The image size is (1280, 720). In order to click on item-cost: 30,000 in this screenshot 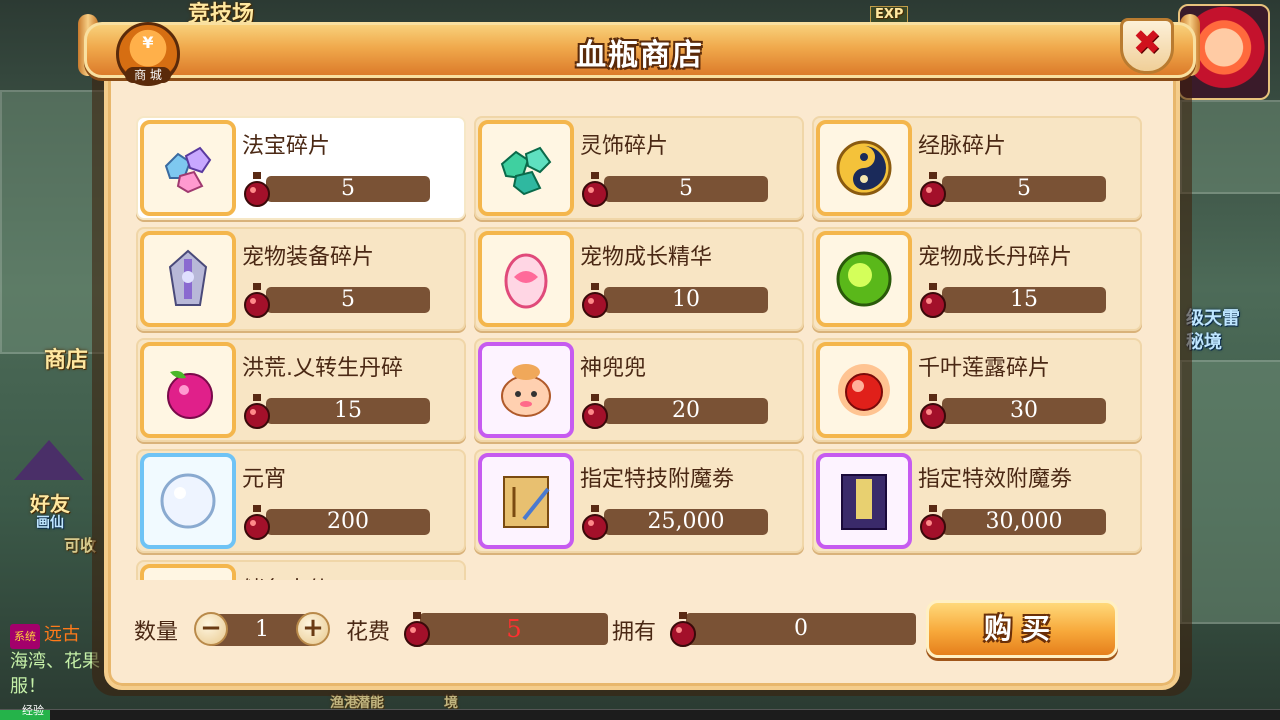, I will do `click(1024, 522)`.